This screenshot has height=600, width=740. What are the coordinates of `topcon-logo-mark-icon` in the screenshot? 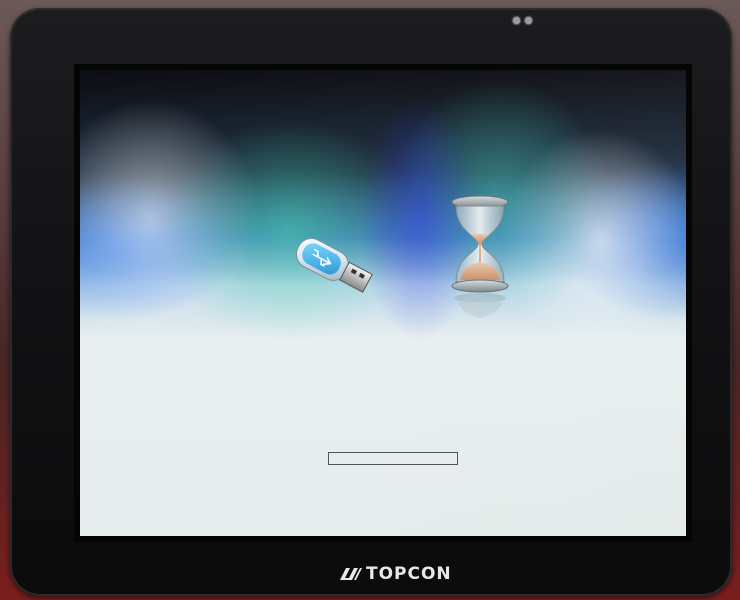 It's located at (351, 574).